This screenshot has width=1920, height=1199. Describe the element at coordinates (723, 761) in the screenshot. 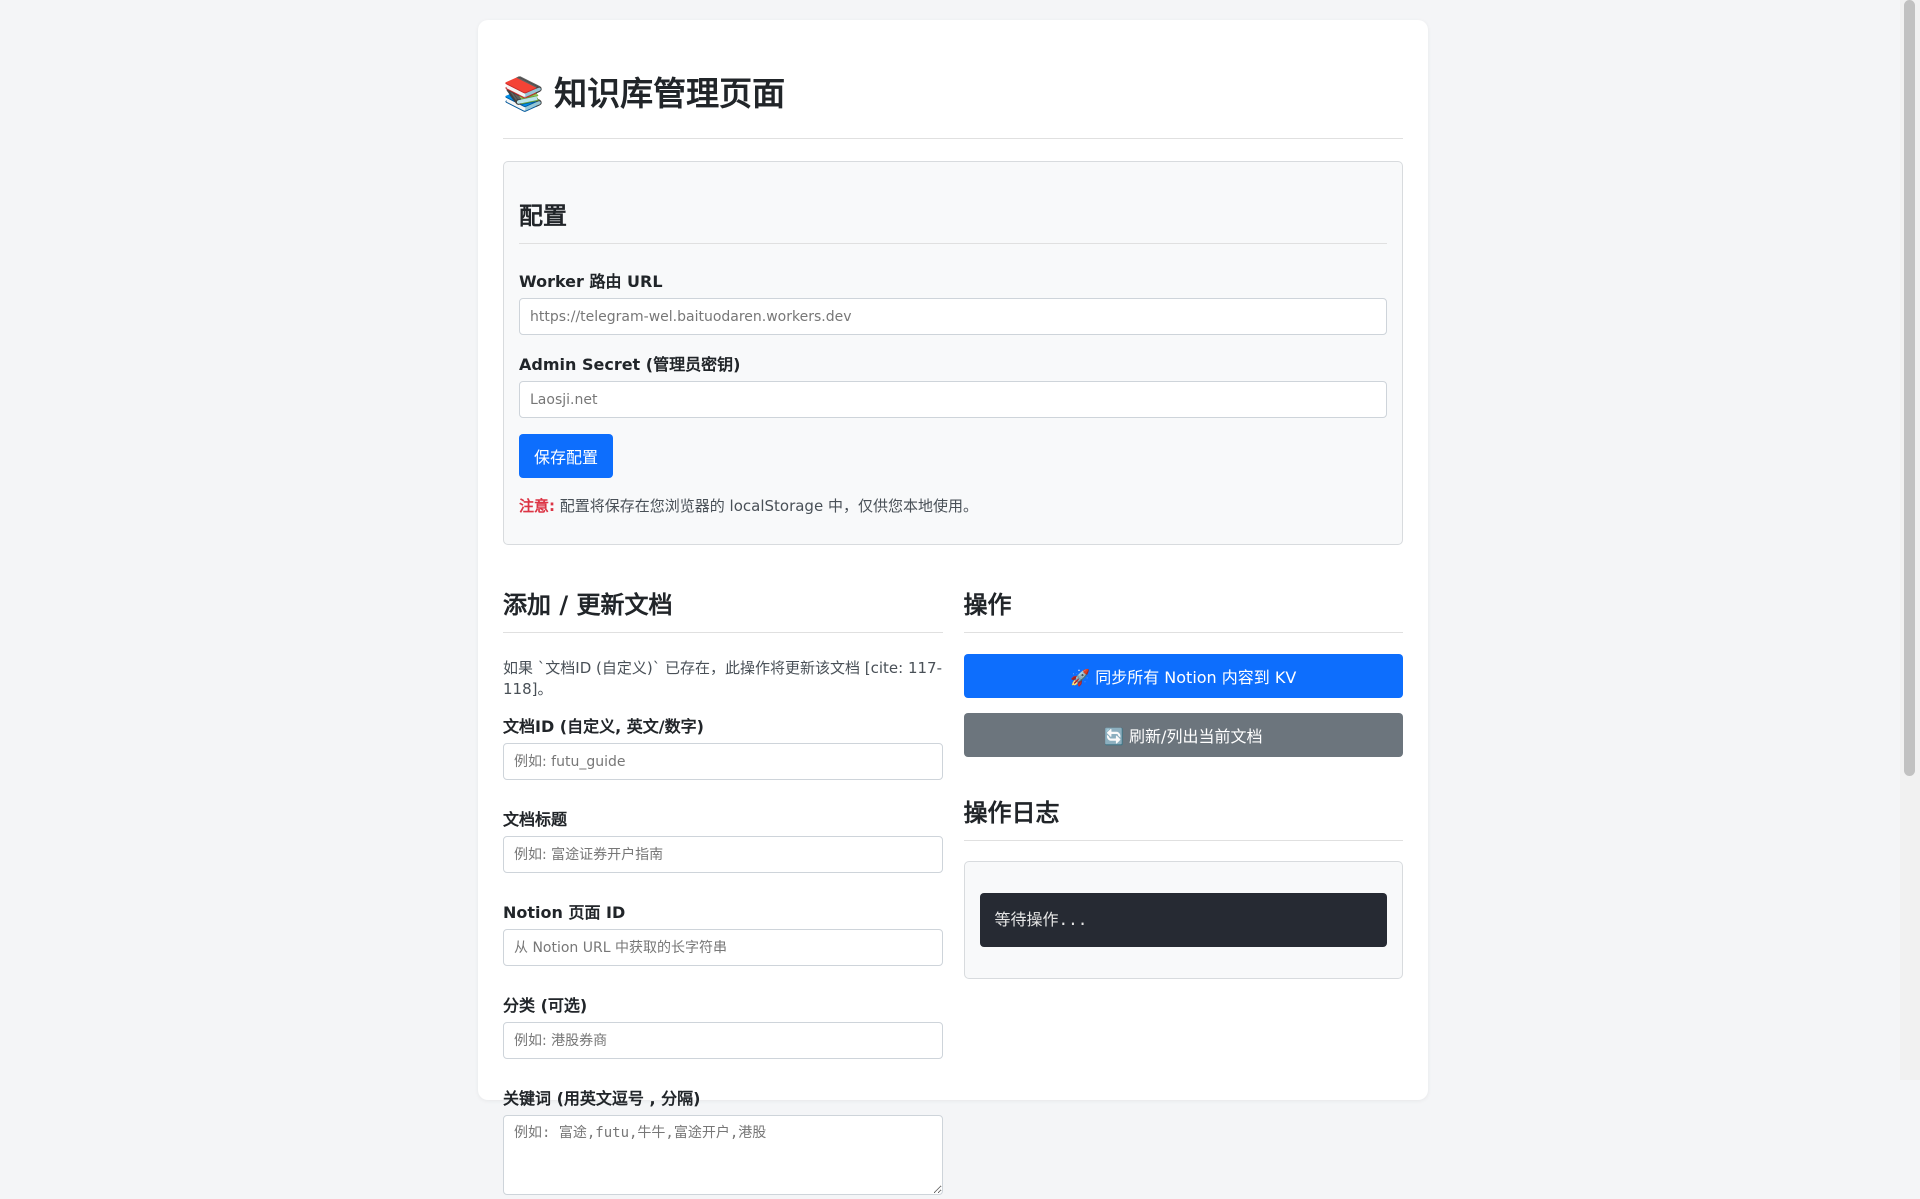

I see `doc-id-input` at that location.